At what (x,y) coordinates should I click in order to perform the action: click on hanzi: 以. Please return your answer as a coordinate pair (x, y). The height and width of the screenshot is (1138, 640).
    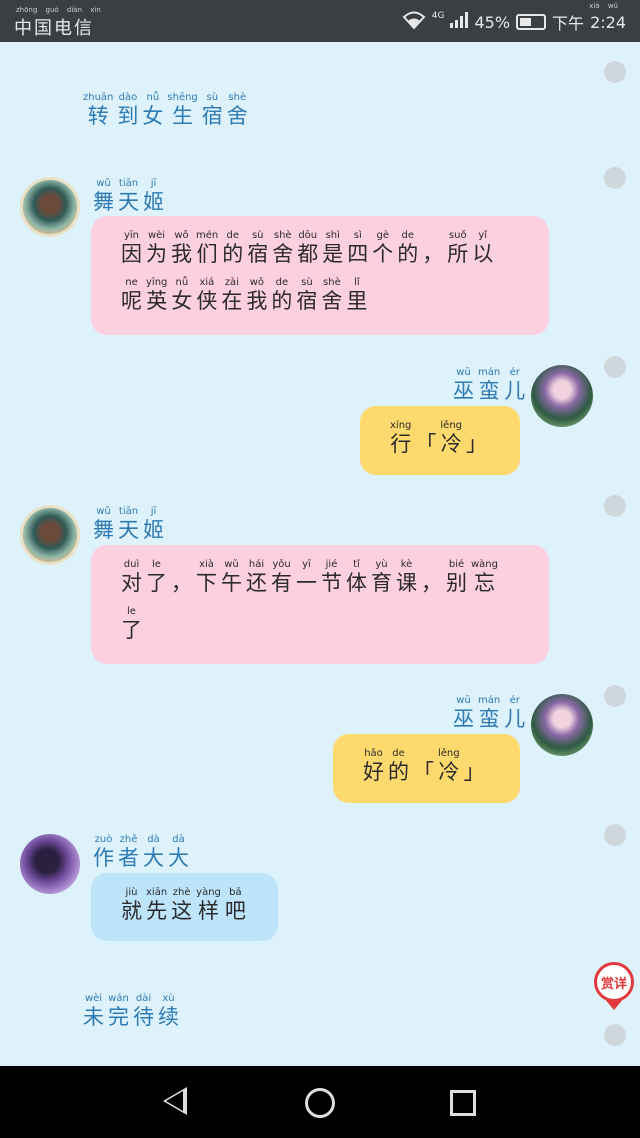
    Looking at the image, I should click on (483, 254).